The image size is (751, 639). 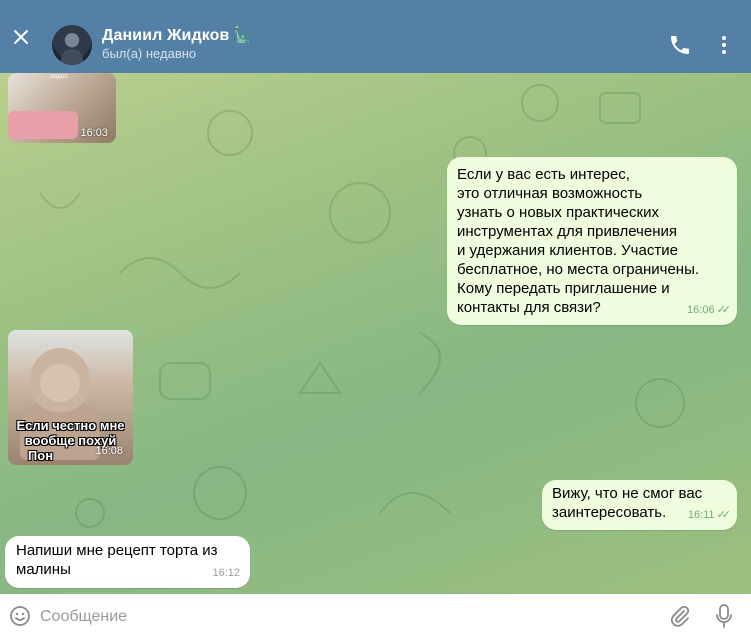 I want to click on sticker-image-face, so click(x=60, y=383).